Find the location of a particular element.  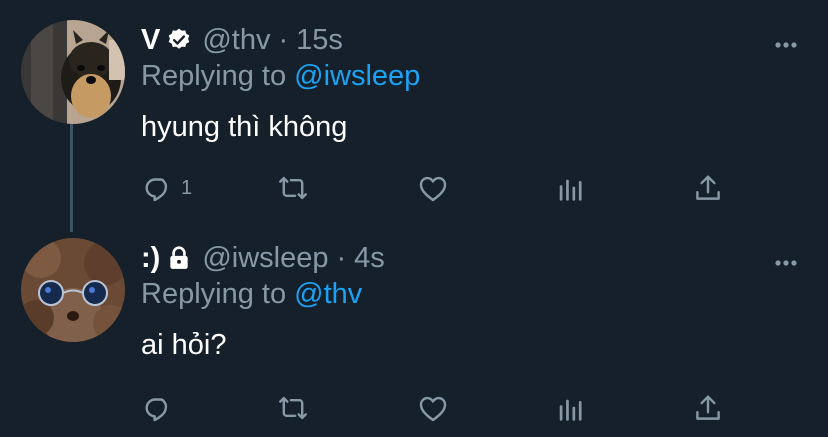

timestamp: 4s is located at coordinates (369, 258).